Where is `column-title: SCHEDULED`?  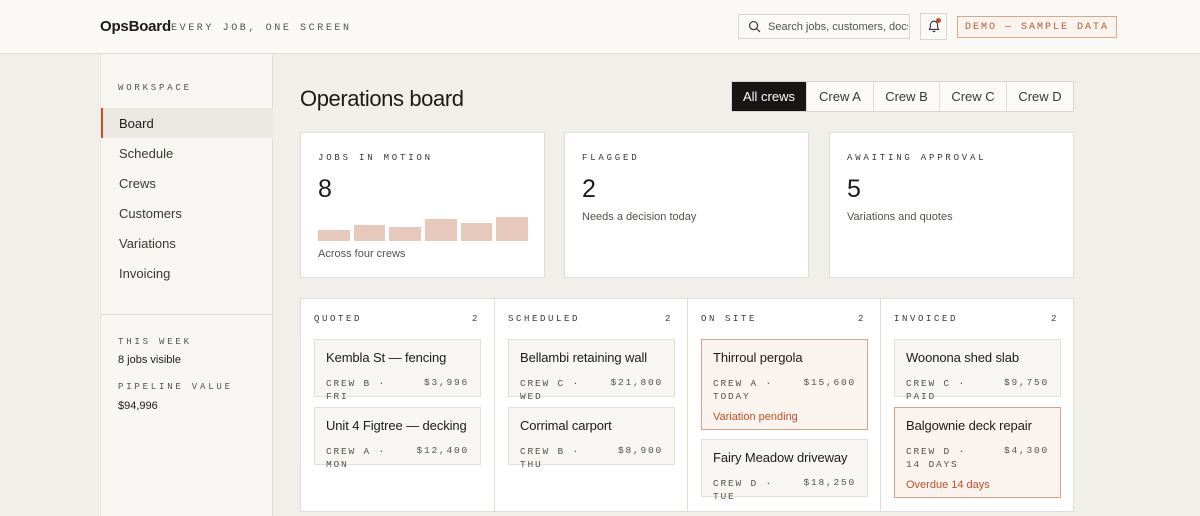
column-title: SCHEDULED is located at coordinates (544, 319).